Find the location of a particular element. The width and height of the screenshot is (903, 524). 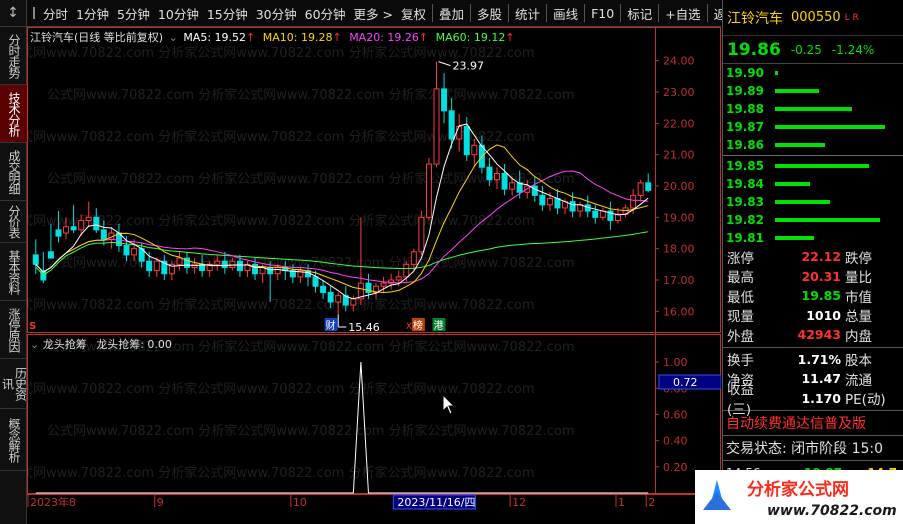

toolbar-button-5: F10 is located at coordinates (602, 13).